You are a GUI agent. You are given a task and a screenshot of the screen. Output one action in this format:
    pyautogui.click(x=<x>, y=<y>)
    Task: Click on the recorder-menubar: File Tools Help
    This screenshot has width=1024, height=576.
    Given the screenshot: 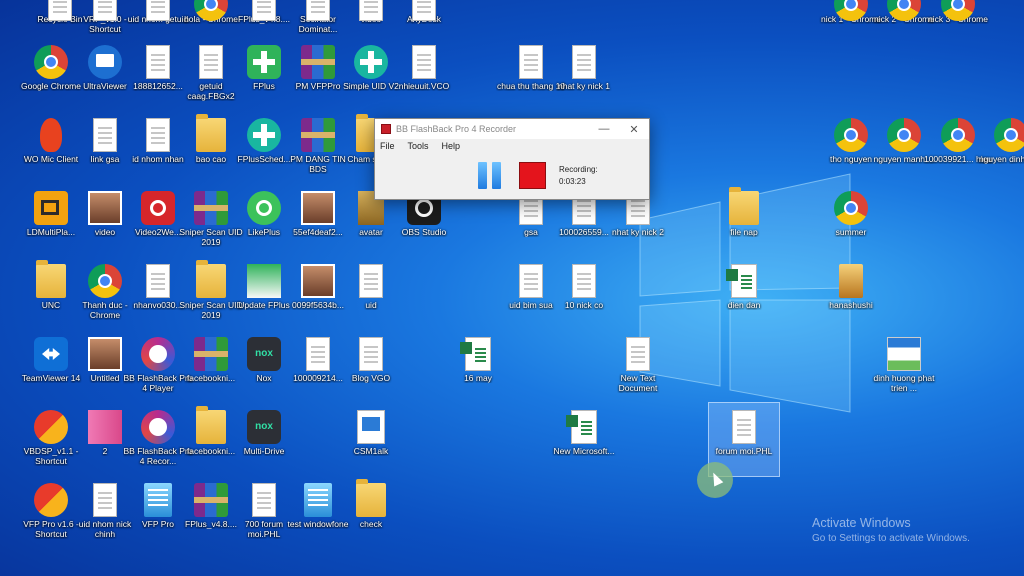 What is the action you would take?
    pyautogui.click(x=512, y=146)
    